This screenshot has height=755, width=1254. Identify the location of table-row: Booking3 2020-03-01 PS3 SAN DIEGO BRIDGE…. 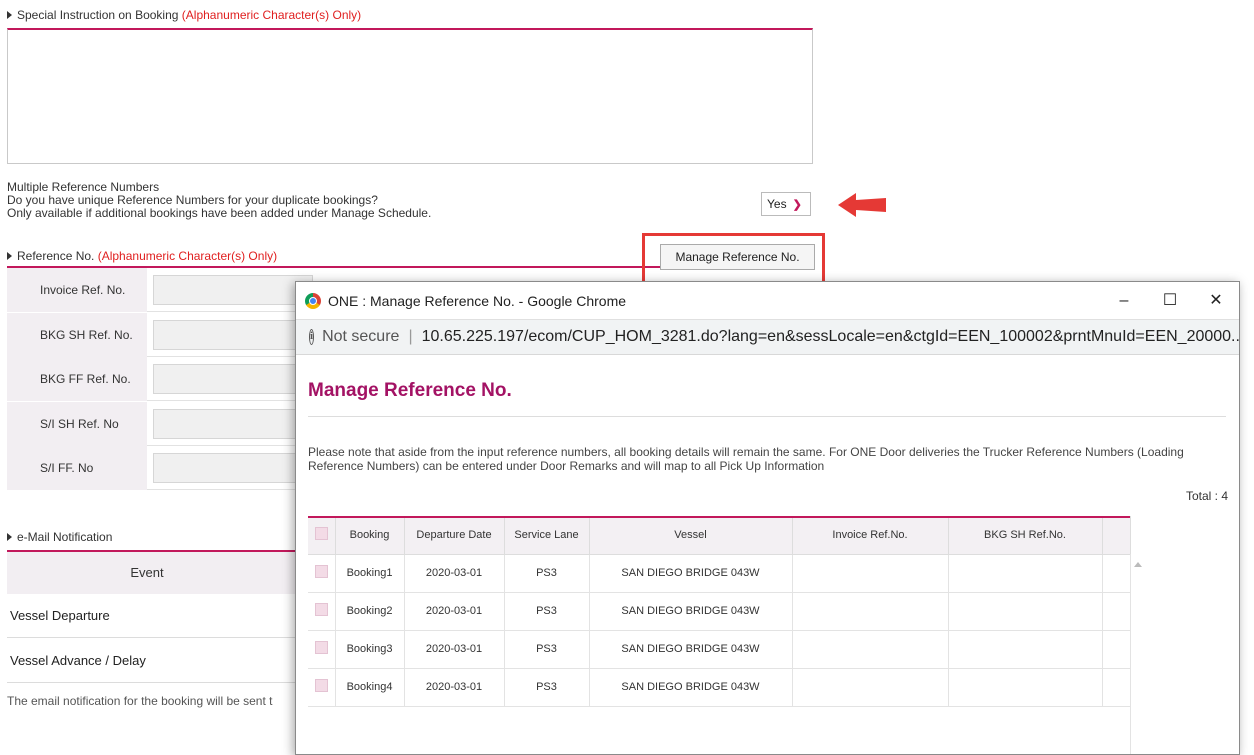
(719, 649).